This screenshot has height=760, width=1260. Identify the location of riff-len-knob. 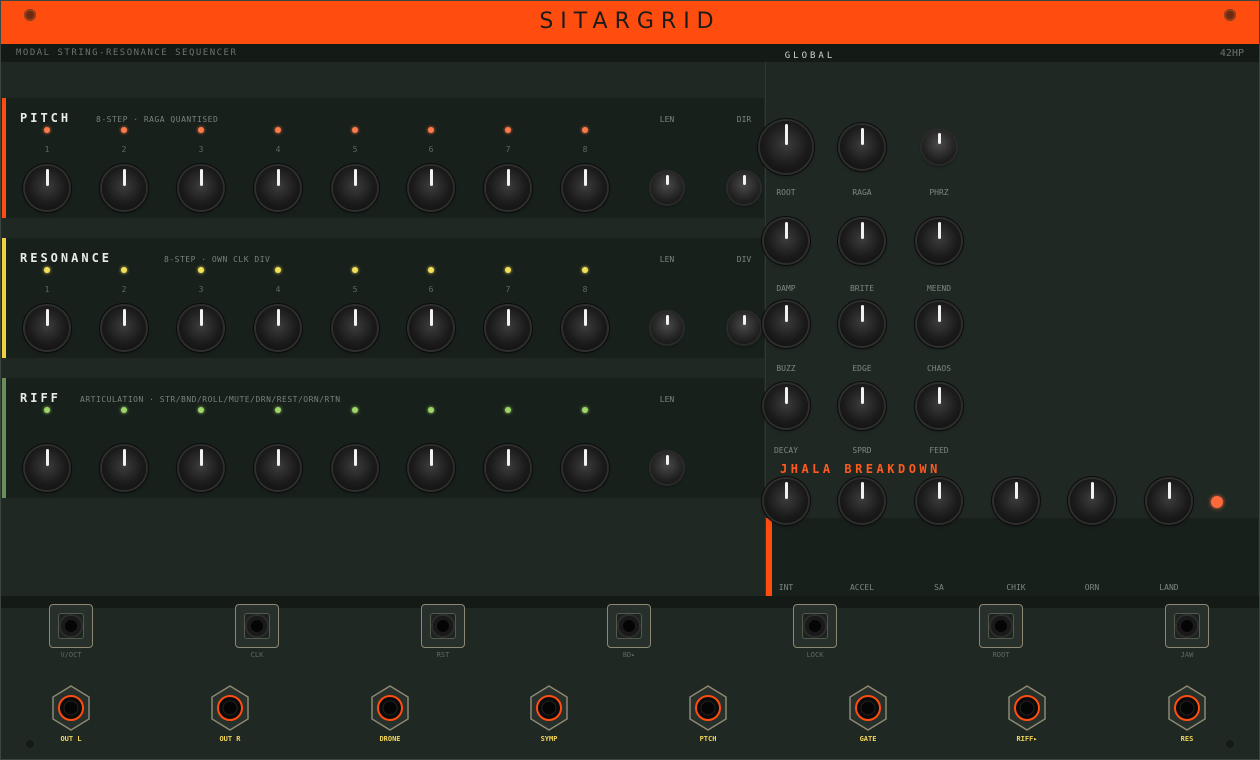
(667, 468).